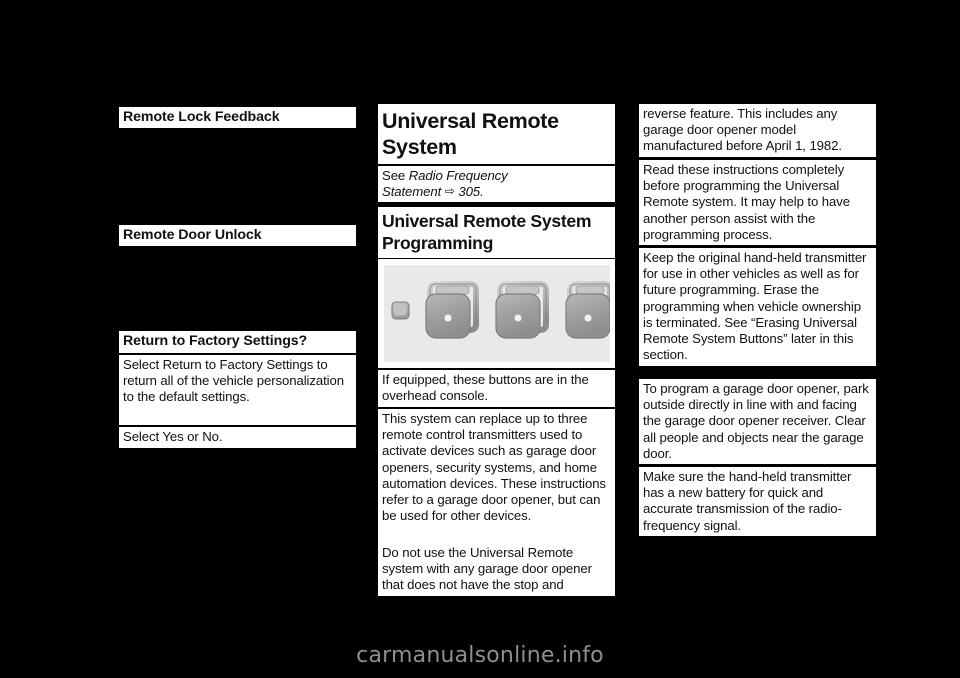  What do you see at coordinates (412, 192) in the screenshot?
I see `xref-title-line-2: Statement` at bounding box center [412, 192].